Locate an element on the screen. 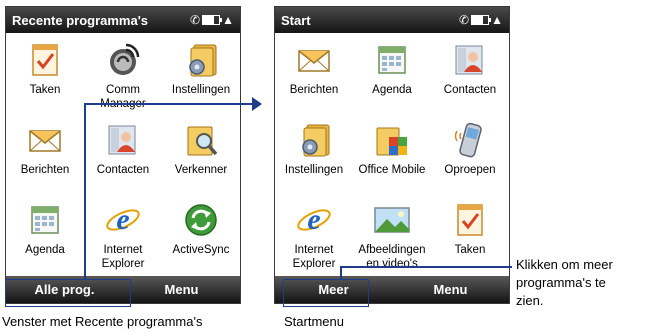 The width and height of the screenshot is (650, 333). program-label: Comm Manager is located at coordinates (122, 97).